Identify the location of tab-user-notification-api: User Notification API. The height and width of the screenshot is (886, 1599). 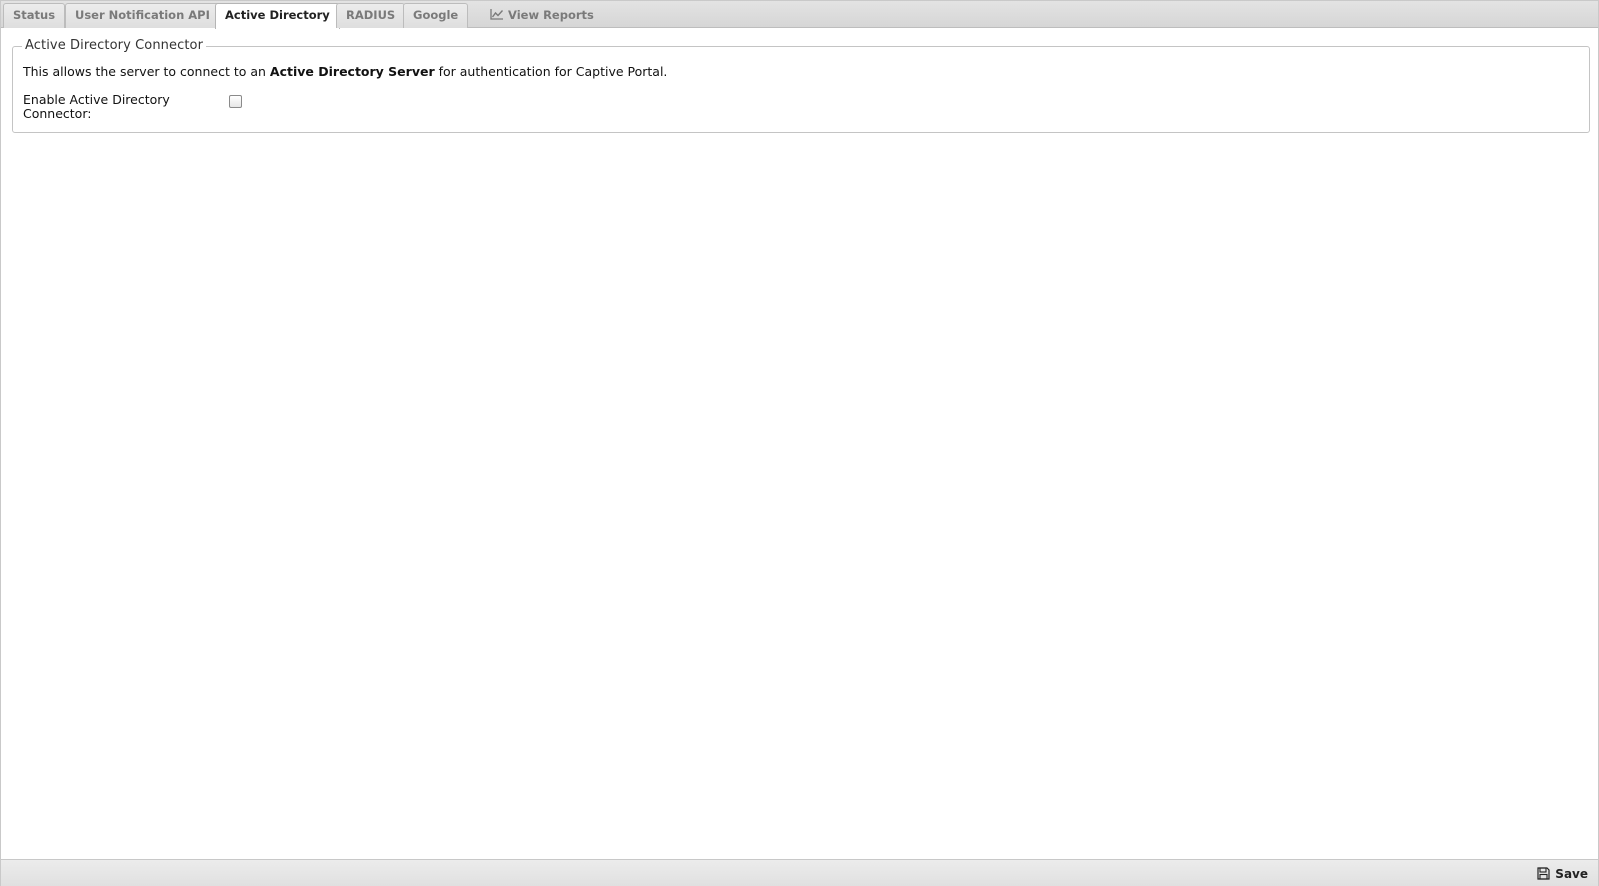
(142, 15).